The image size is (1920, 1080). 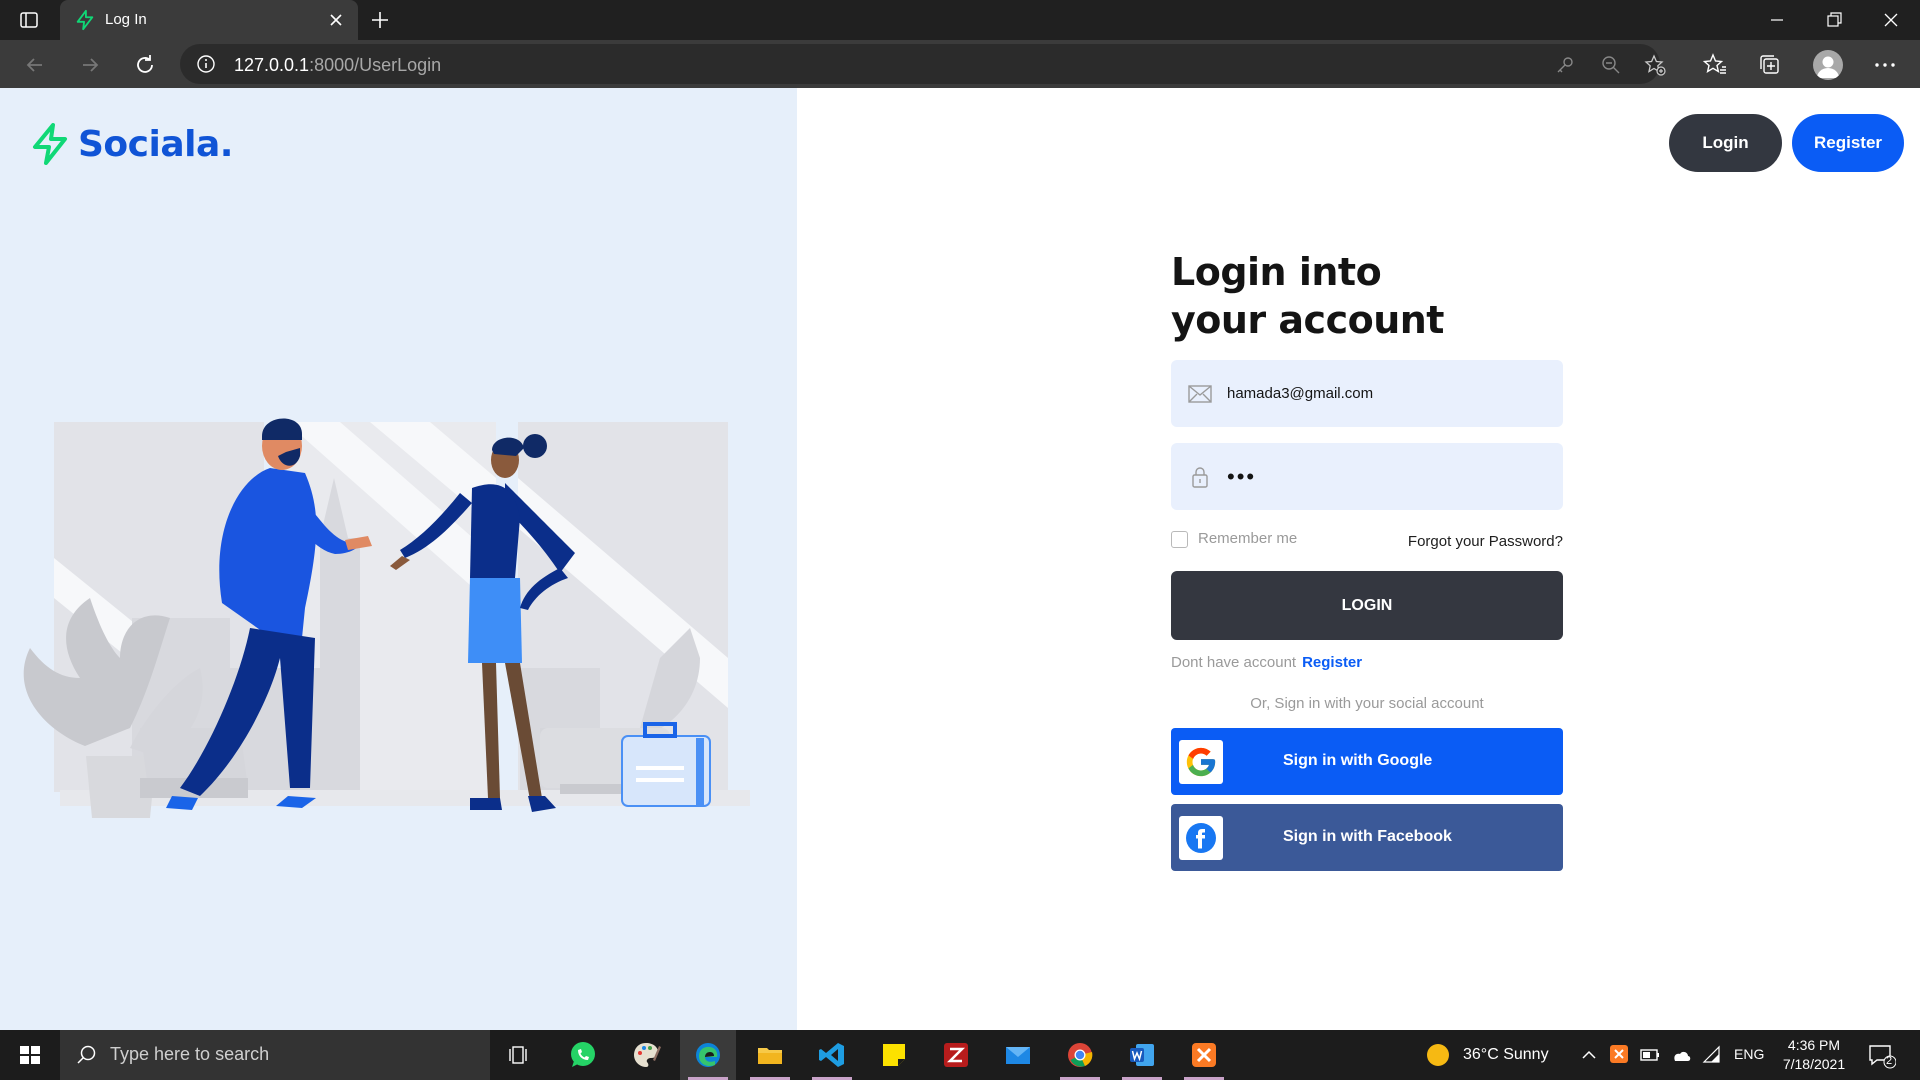 I want to click on whatsapp-icon, so click(x=583, y=1054).